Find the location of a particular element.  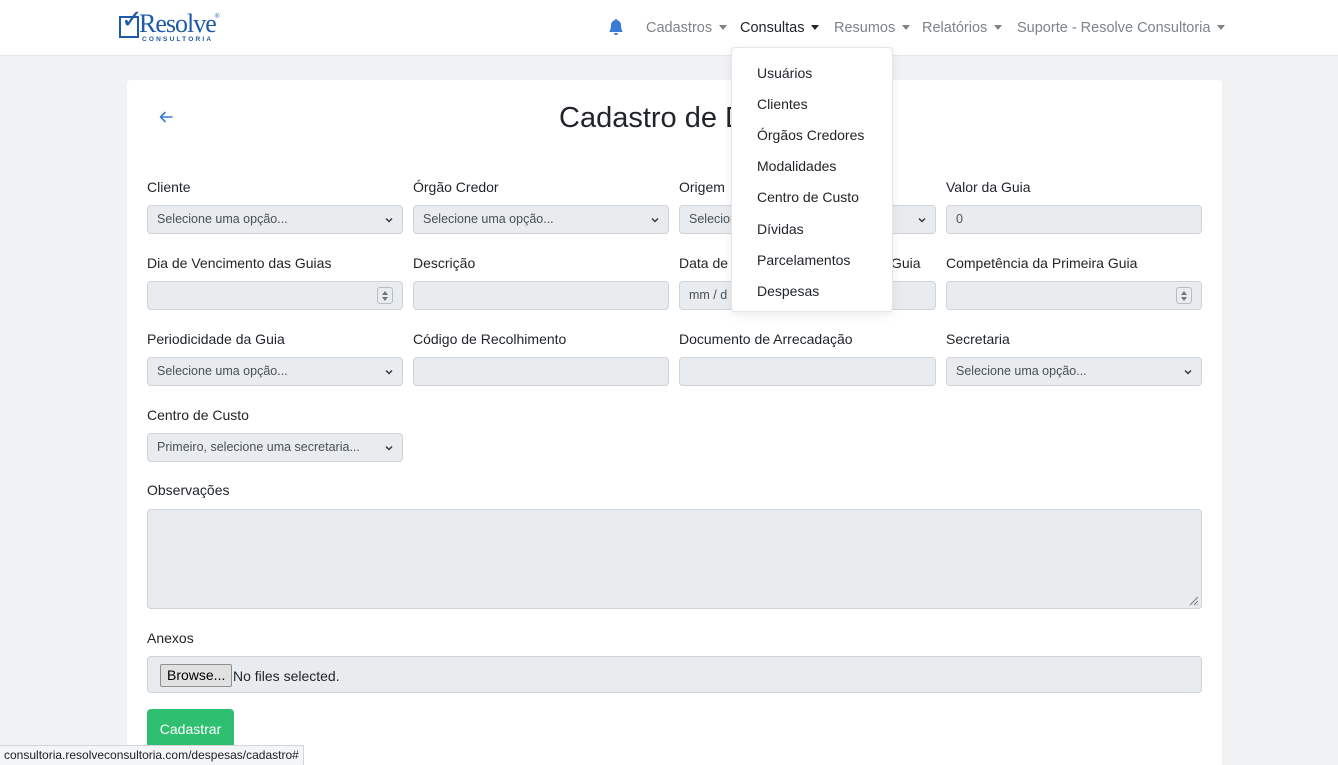

observacoes-label: Observações is located at coordinates (188, 490).